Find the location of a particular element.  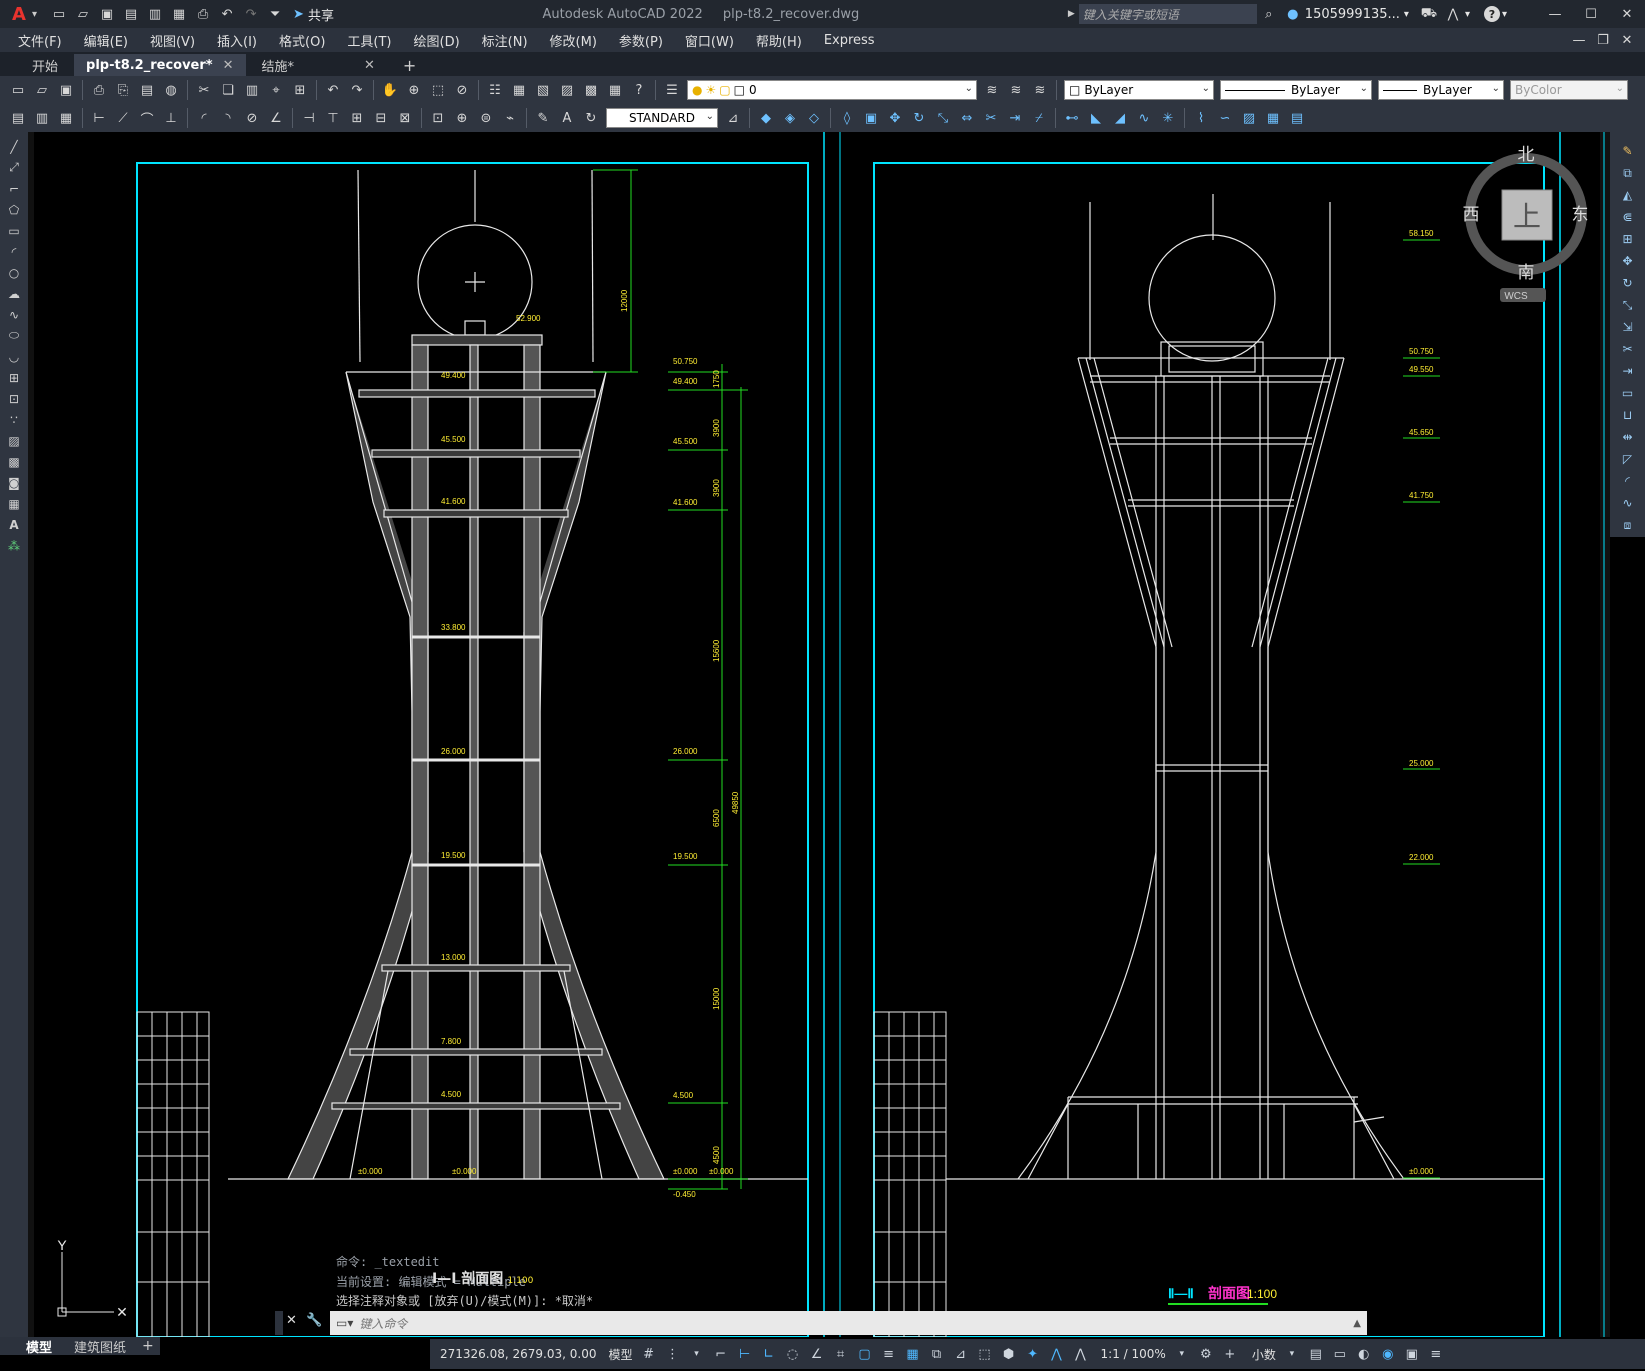

grid-icon: # is located at coordinates (649, 1354).